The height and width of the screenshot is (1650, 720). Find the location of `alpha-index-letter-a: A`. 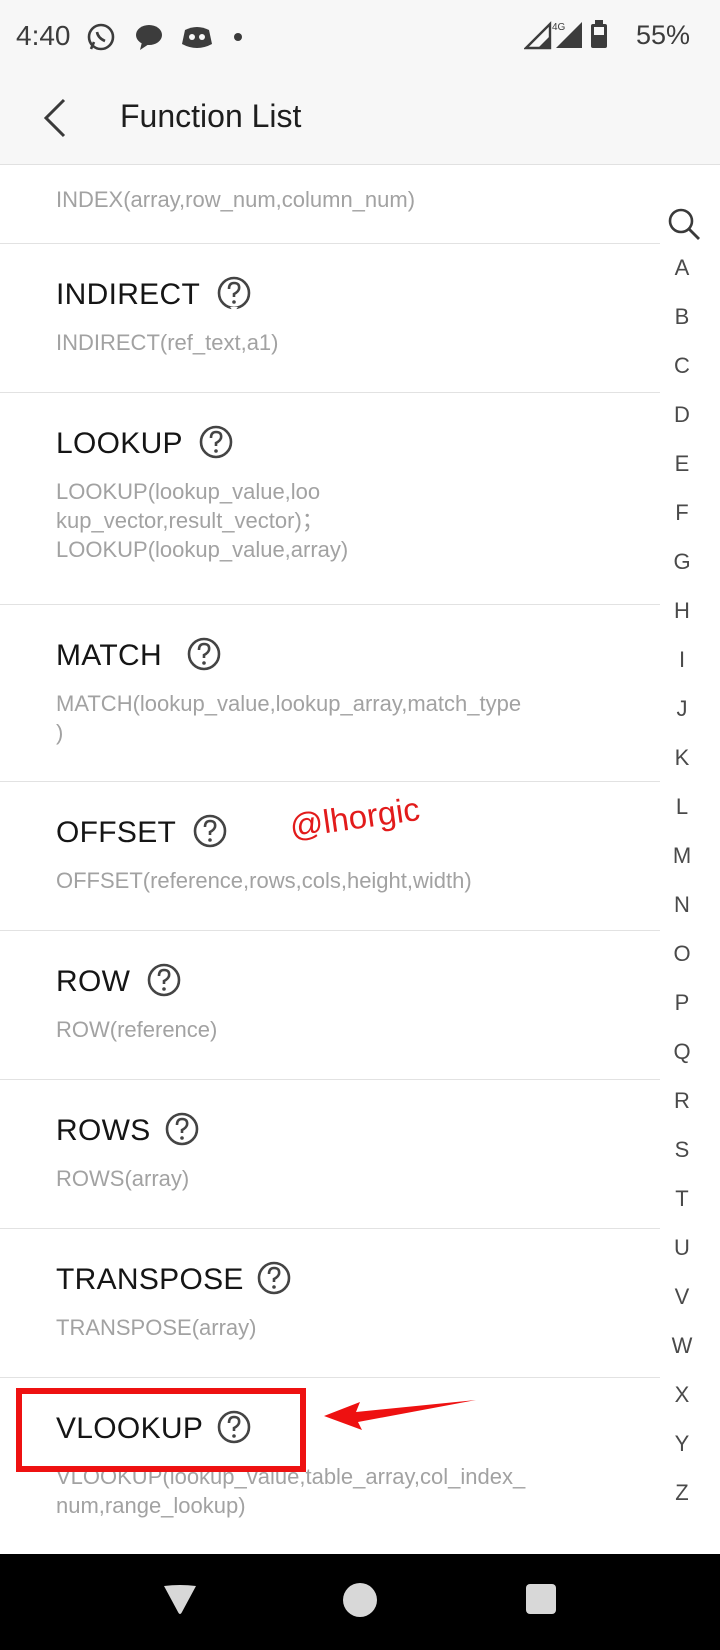

alpha-index-letter-a: A is located at coordinates (682, 268).